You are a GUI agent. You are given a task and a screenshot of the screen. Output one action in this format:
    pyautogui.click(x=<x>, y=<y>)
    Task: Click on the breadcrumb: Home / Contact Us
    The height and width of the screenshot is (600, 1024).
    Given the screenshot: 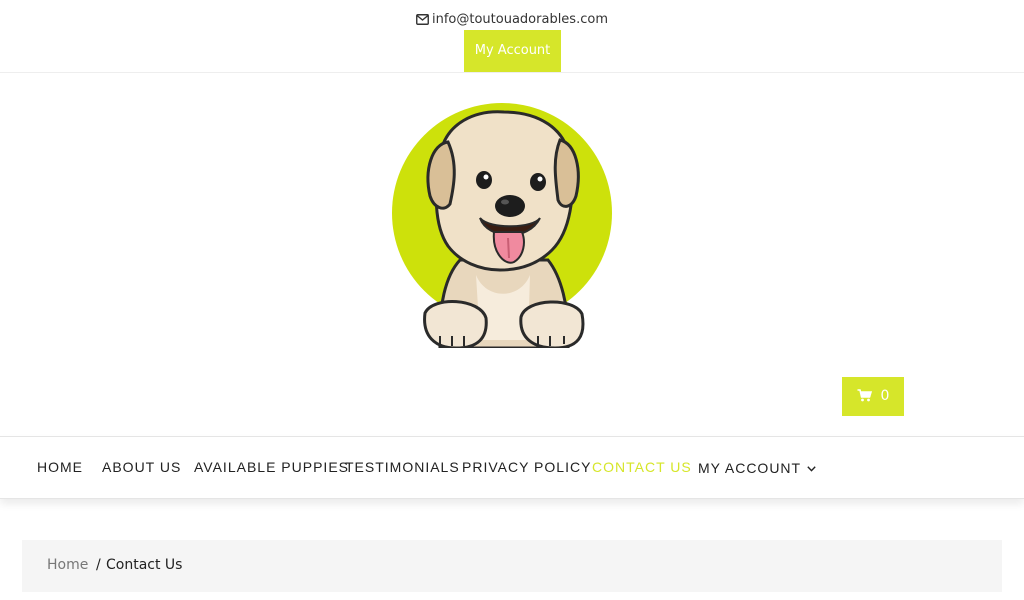 What is the action you would take?
    pyautogui.click(x=512, y=566)
    